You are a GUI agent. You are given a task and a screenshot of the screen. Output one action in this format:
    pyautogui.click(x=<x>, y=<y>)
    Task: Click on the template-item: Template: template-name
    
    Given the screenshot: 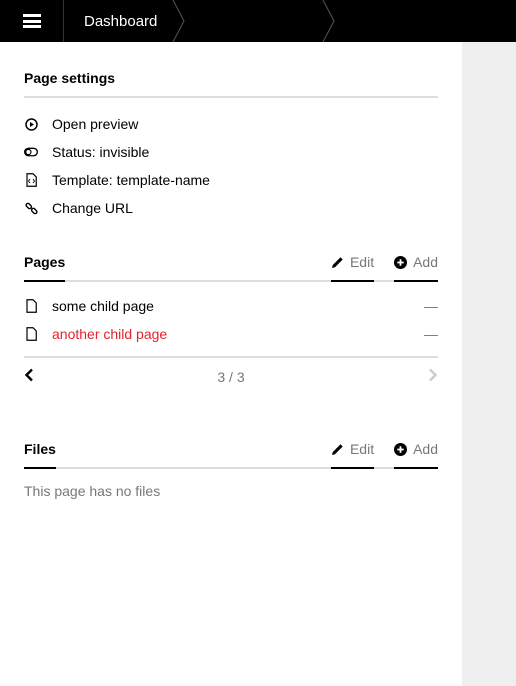 What is the action you would take?
    pyautogui.click(x=231, y=180)
    